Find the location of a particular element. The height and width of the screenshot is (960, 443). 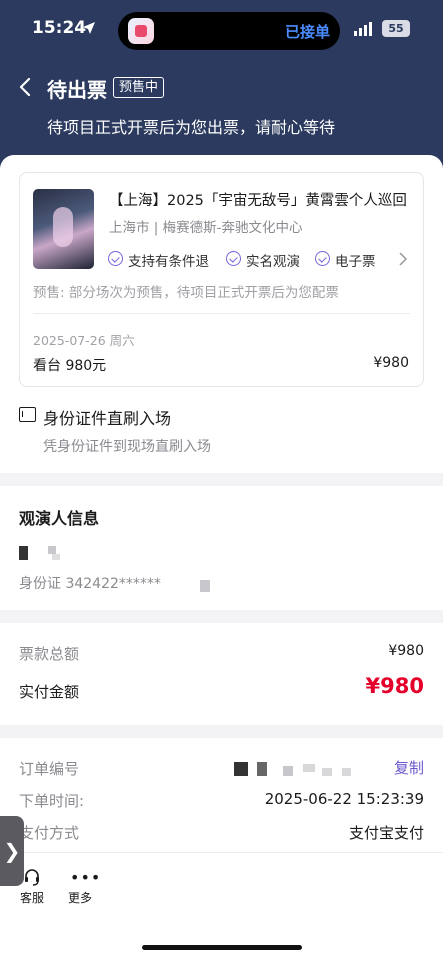

ticket-tier: 看台 980元 is located at coordinates (70, 366).